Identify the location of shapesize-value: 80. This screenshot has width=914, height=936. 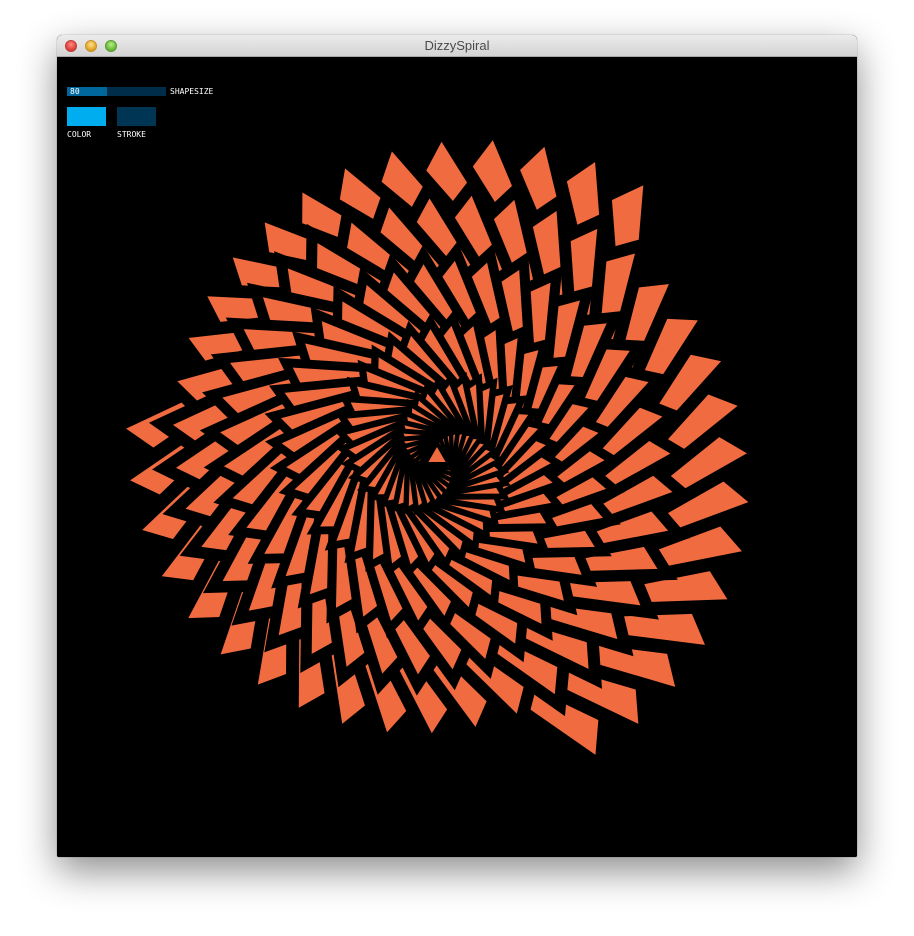
(75, 91).